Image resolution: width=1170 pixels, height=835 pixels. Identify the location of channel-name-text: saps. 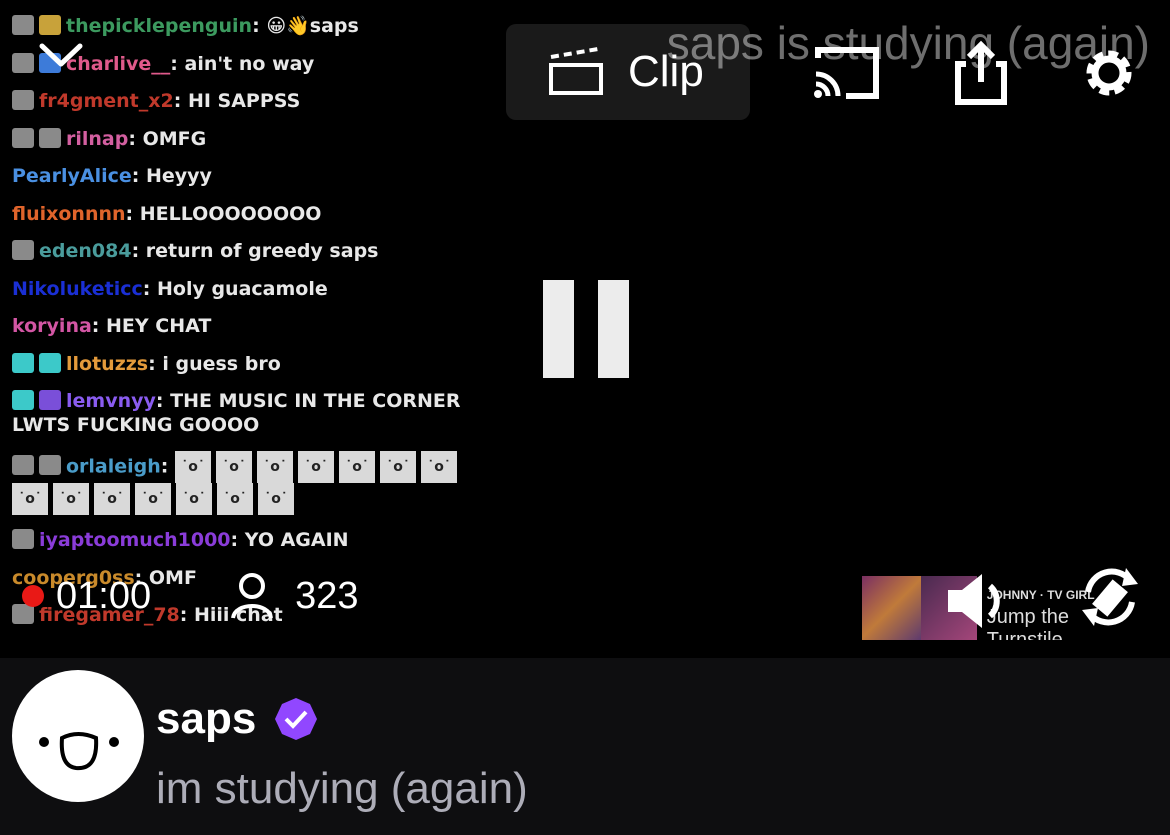
(206, 718).